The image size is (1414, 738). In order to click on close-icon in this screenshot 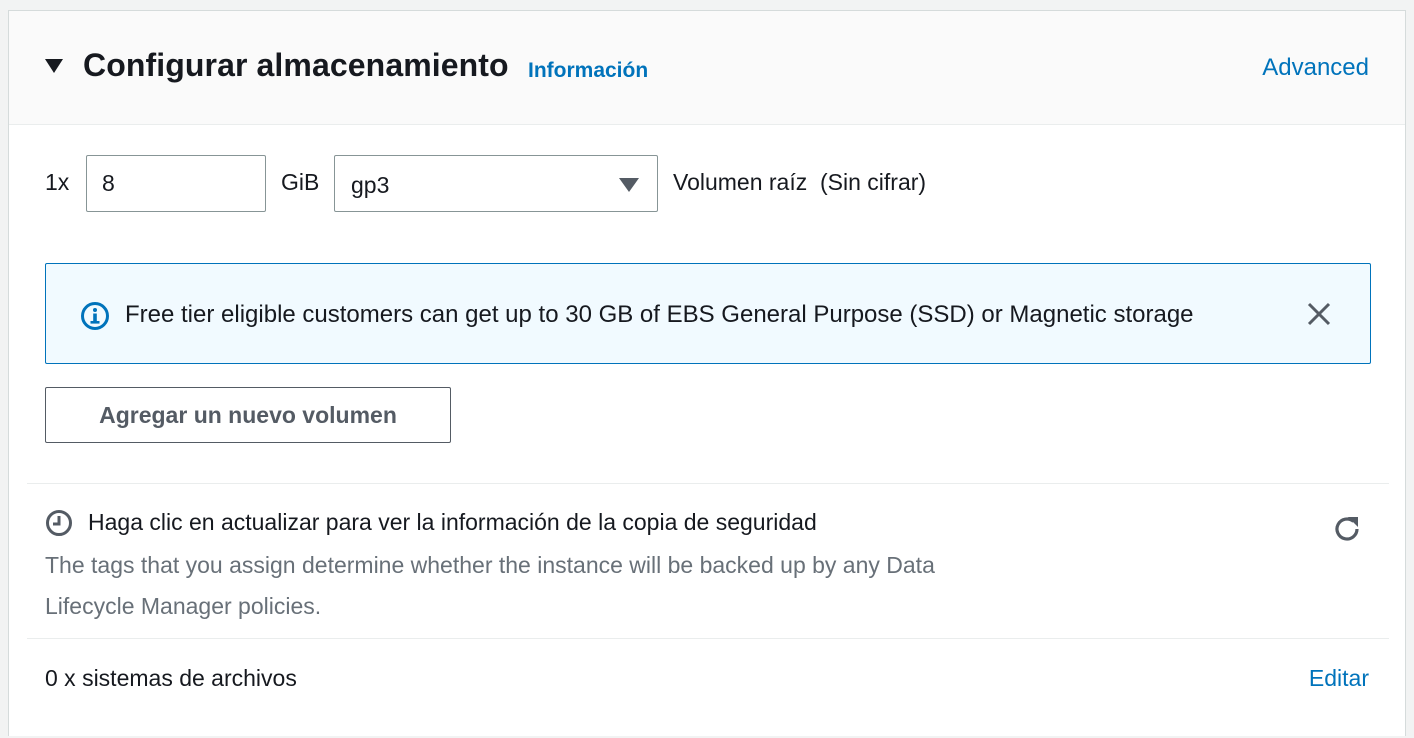, I will do `click(1319, 314)`.